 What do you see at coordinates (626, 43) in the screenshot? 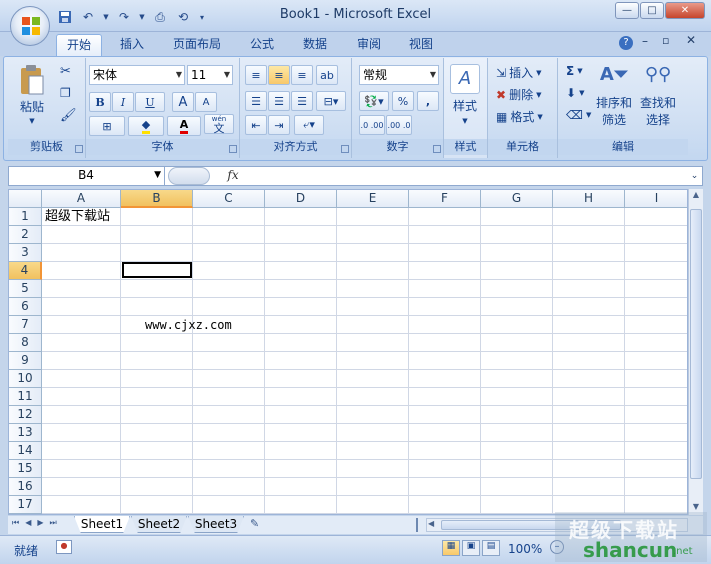
I see `help-icon: ?` at bounding box center [626, 43].